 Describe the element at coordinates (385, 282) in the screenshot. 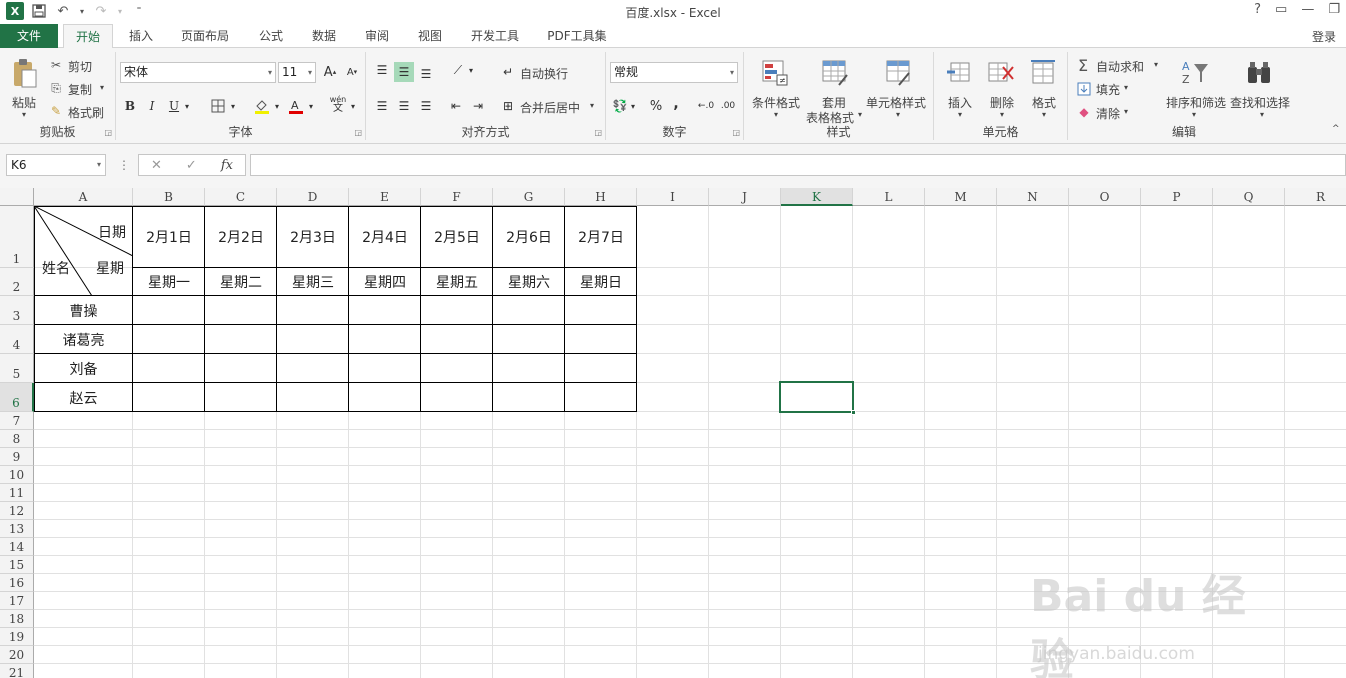

I see `weekday-cell: 星期四` at that location.